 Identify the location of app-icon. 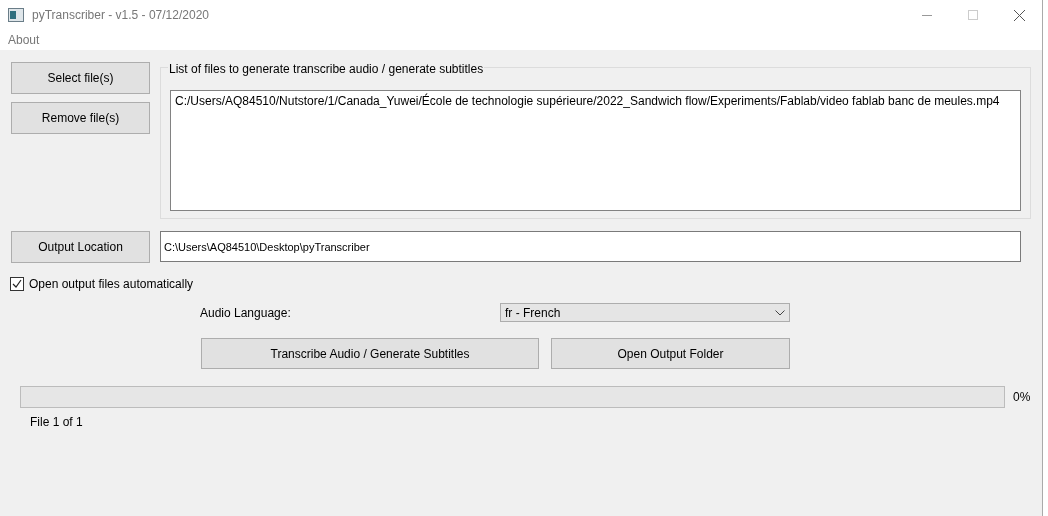
(16, 15).